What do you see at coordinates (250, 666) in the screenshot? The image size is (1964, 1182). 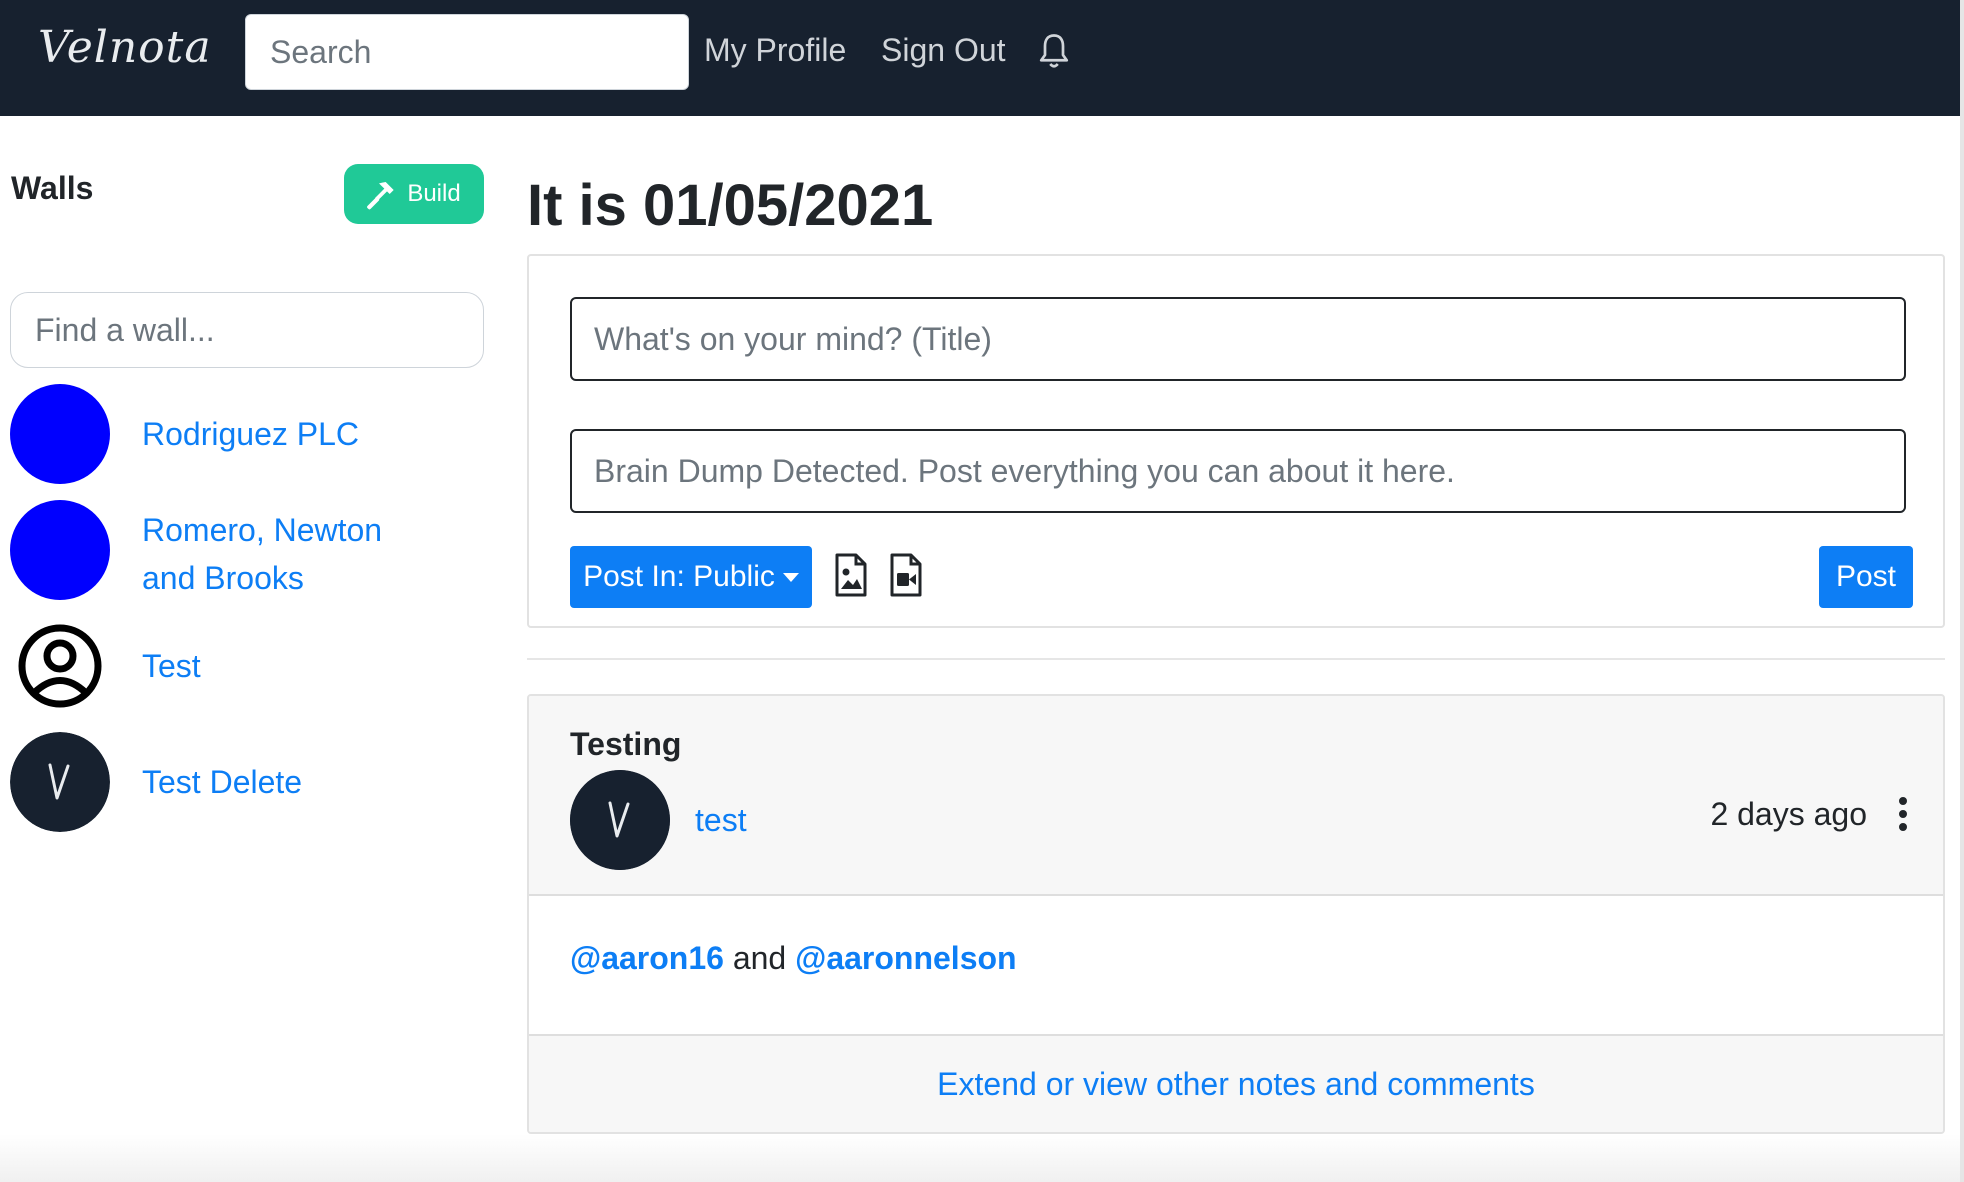 I see `wall-item-test: Test` at bounding box center [250, 666].